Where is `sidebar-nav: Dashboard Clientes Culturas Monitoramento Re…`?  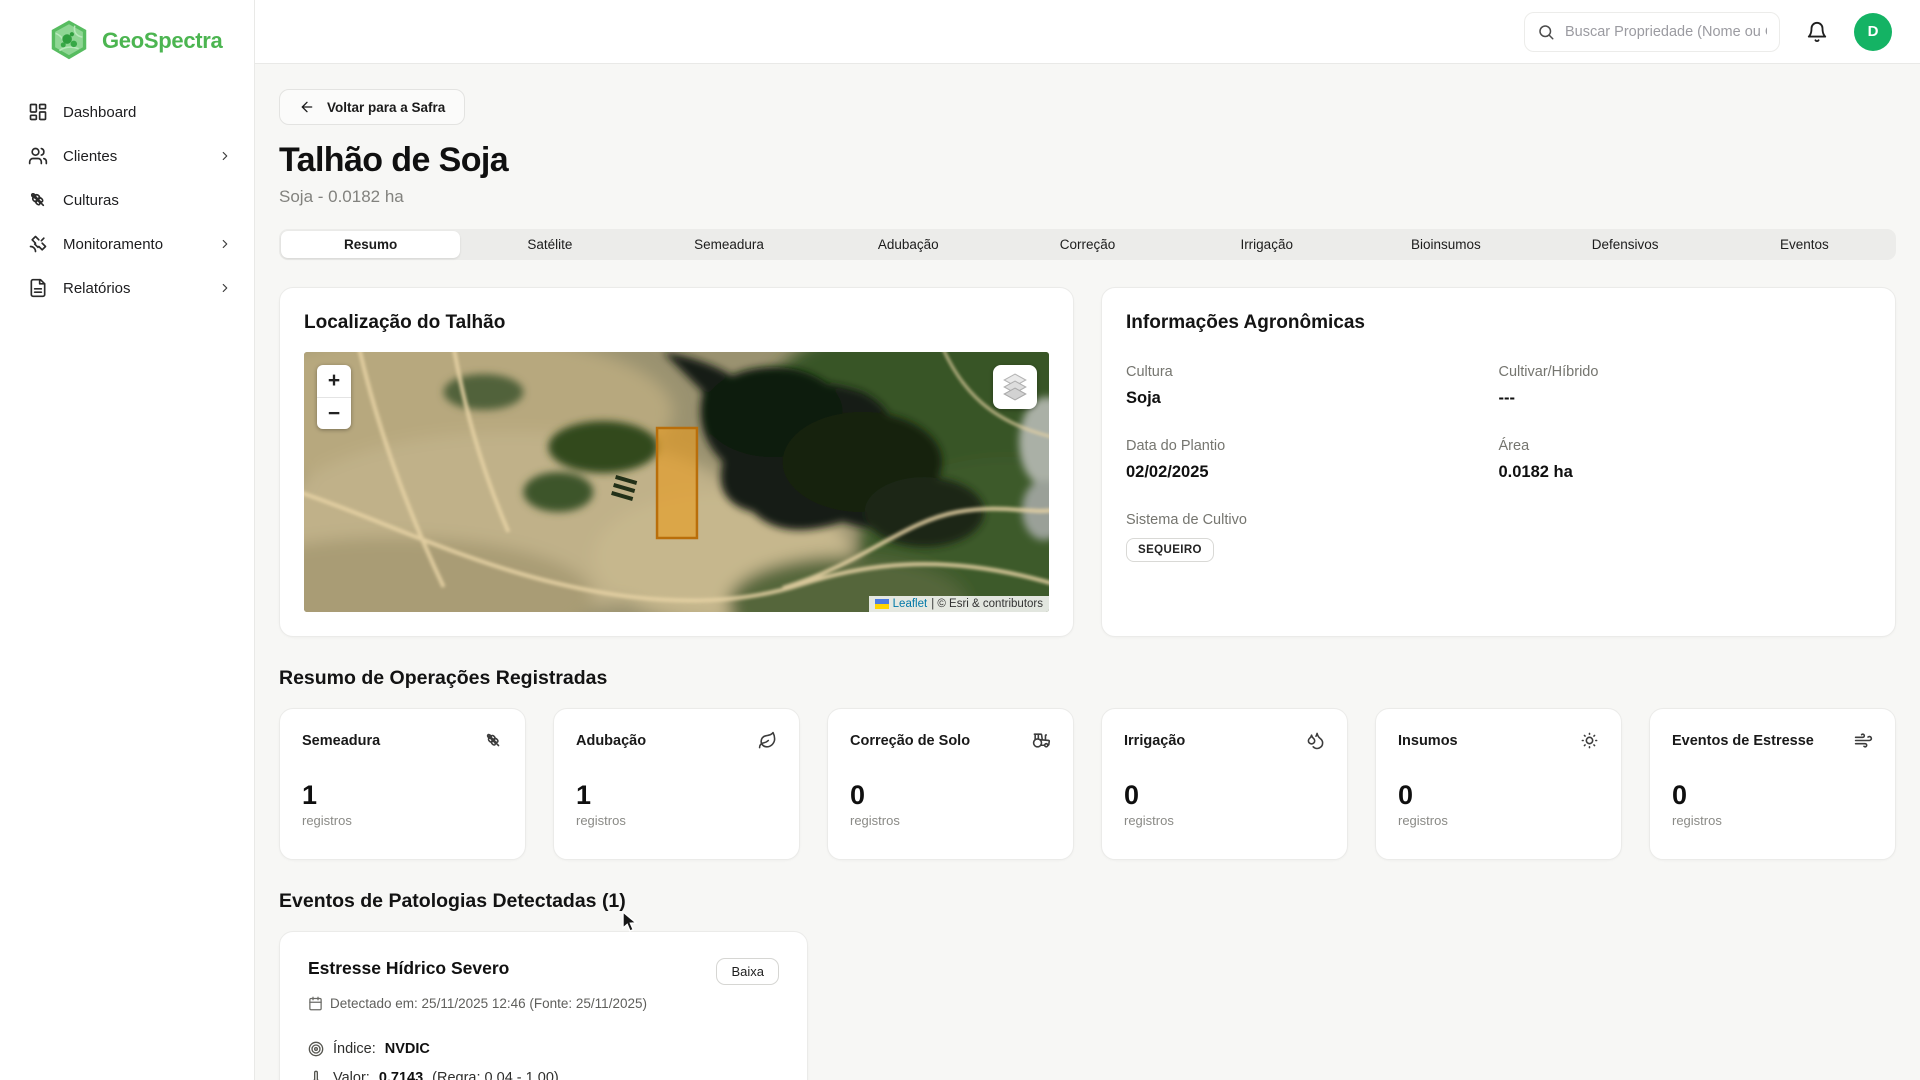 sidebar-nav: Dashboard Clientes Culturas Monitoramento Re… is located at coordinates (127, 200).